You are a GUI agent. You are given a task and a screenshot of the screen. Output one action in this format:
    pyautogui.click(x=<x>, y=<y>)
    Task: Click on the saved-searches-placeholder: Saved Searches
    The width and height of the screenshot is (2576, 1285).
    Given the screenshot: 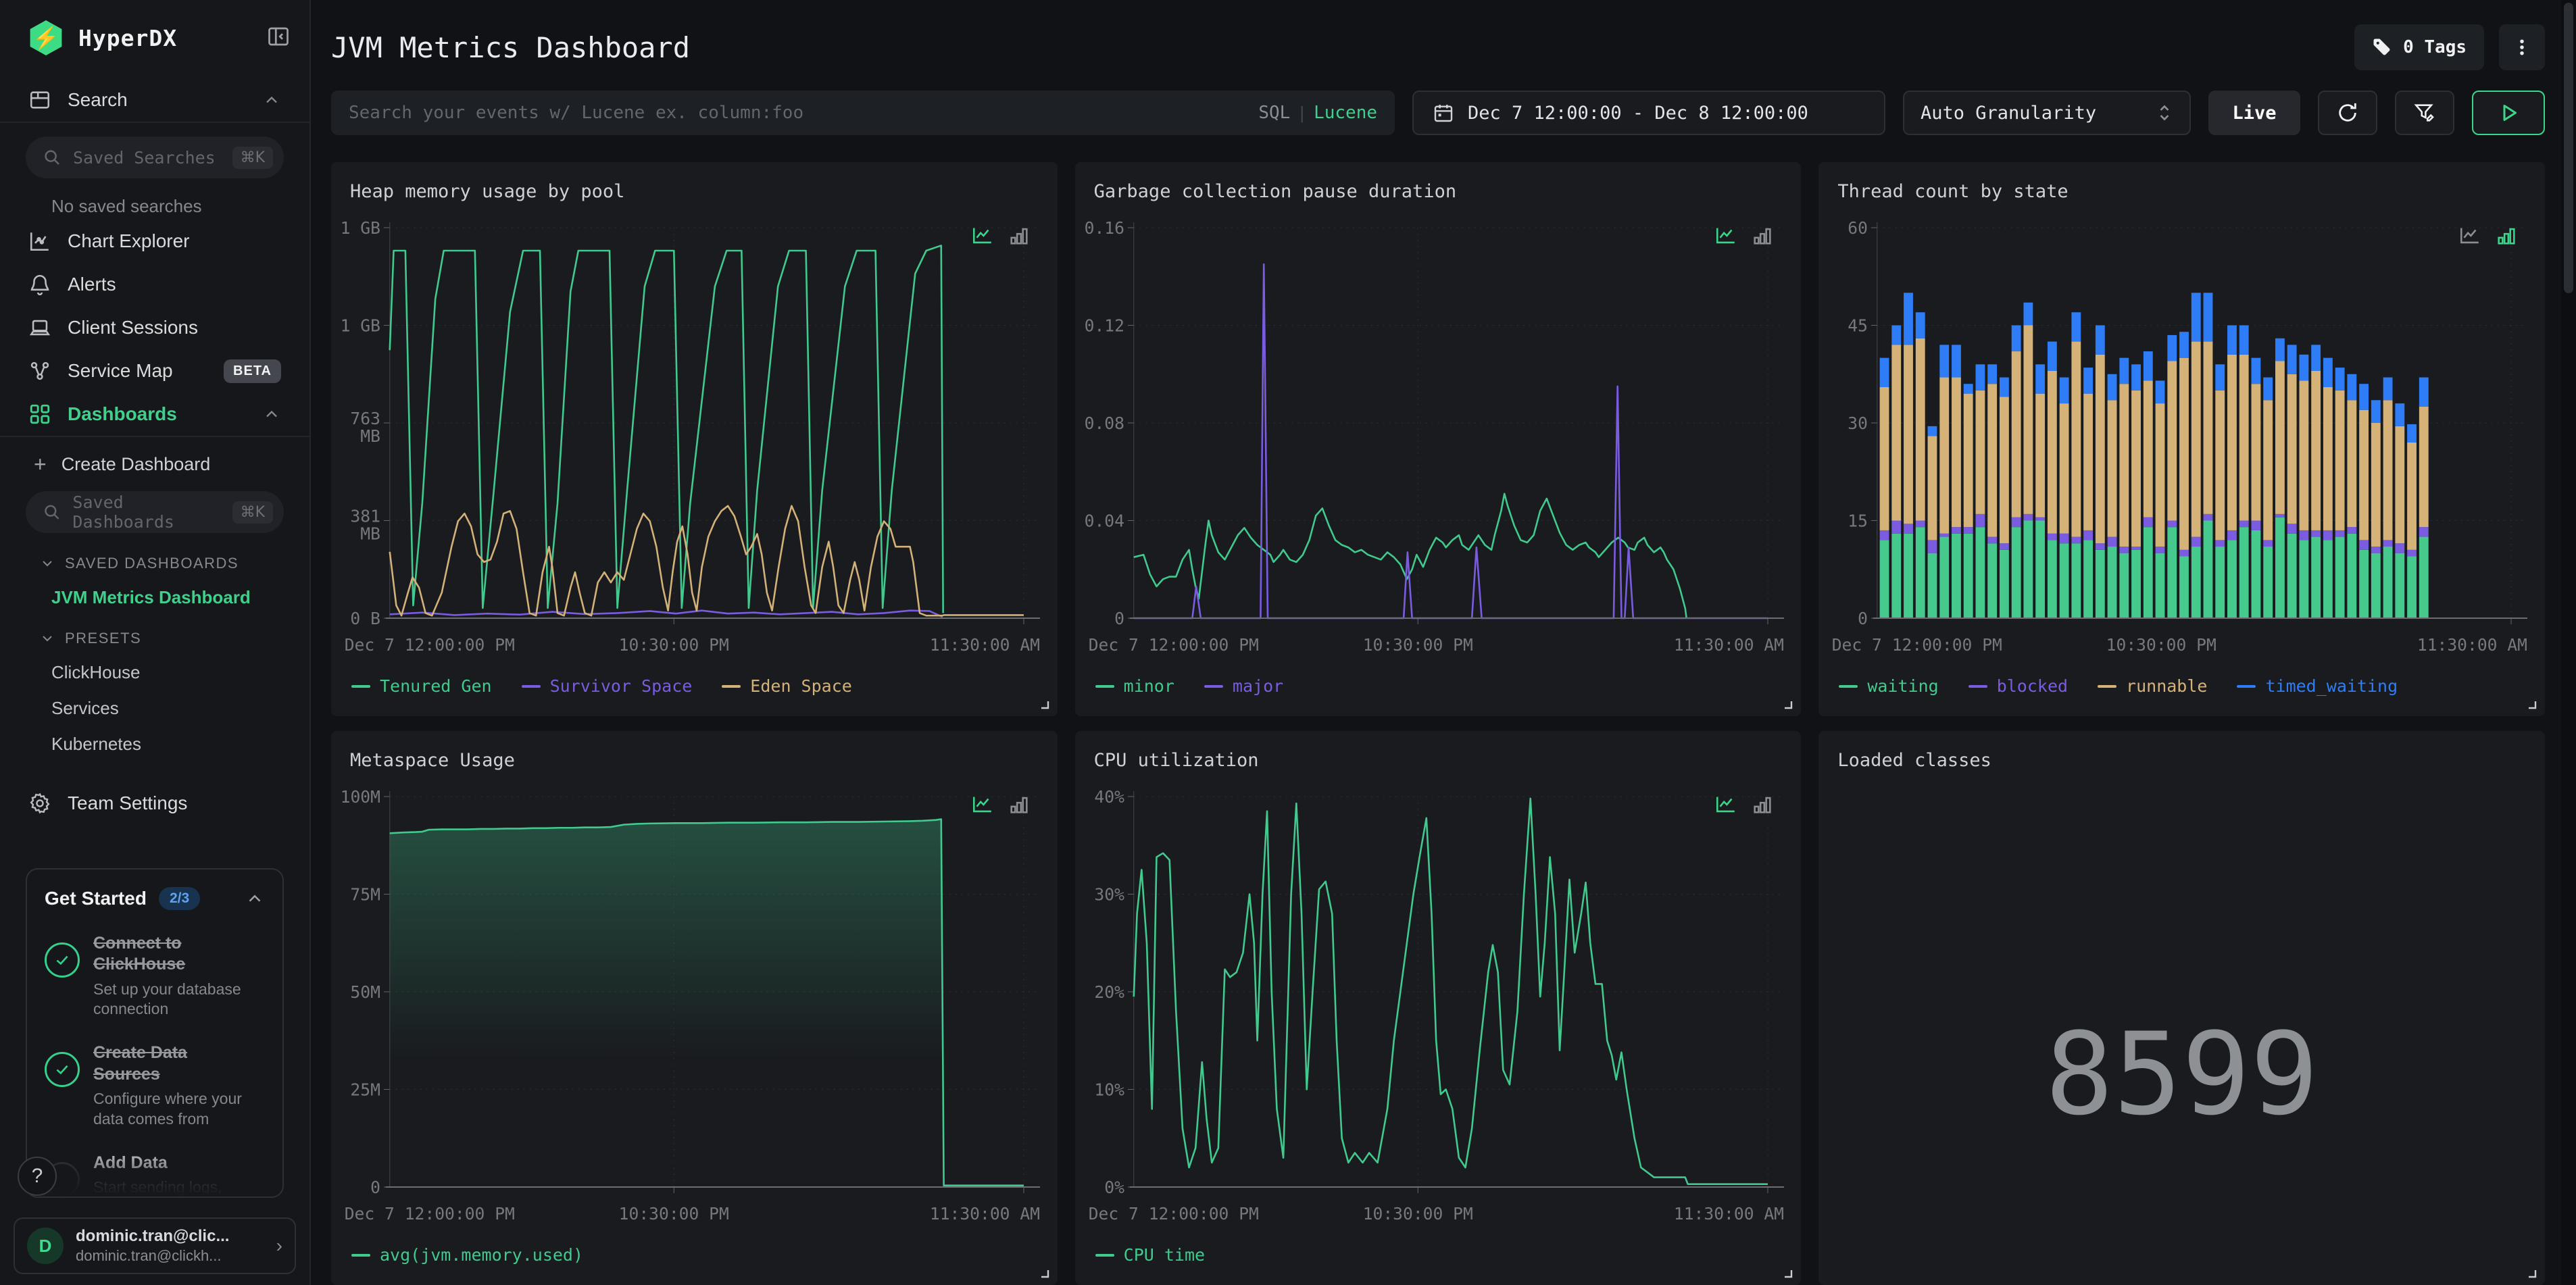 What is the action you would take?
    pyautogui.click(x=145, y=157)
    